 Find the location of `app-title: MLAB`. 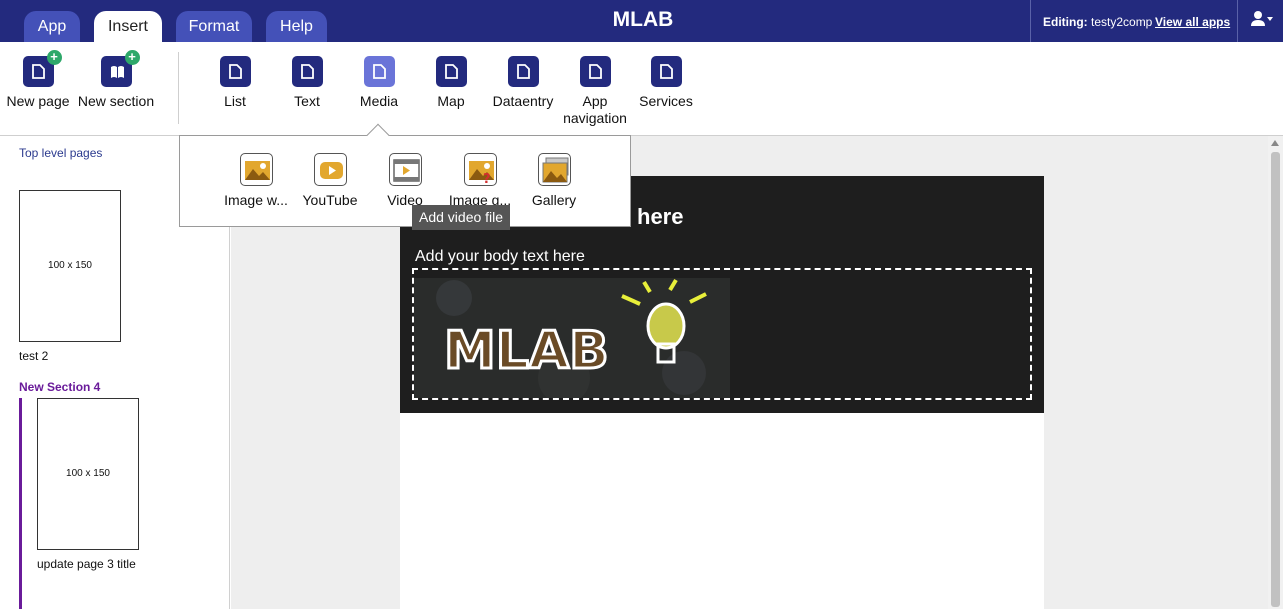

app-title: MLAB is located at coordinates (643, 19).